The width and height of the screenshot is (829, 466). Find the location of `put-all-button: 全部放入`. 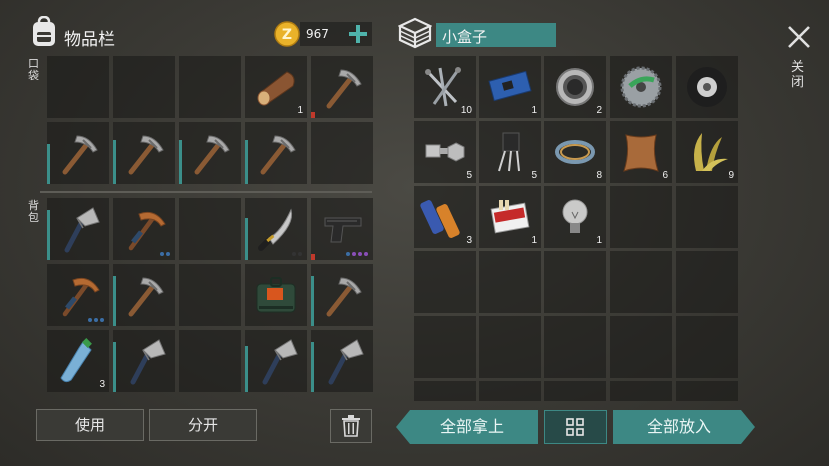

put-all-button: 全部放入 is located at coordinates (684, 427).